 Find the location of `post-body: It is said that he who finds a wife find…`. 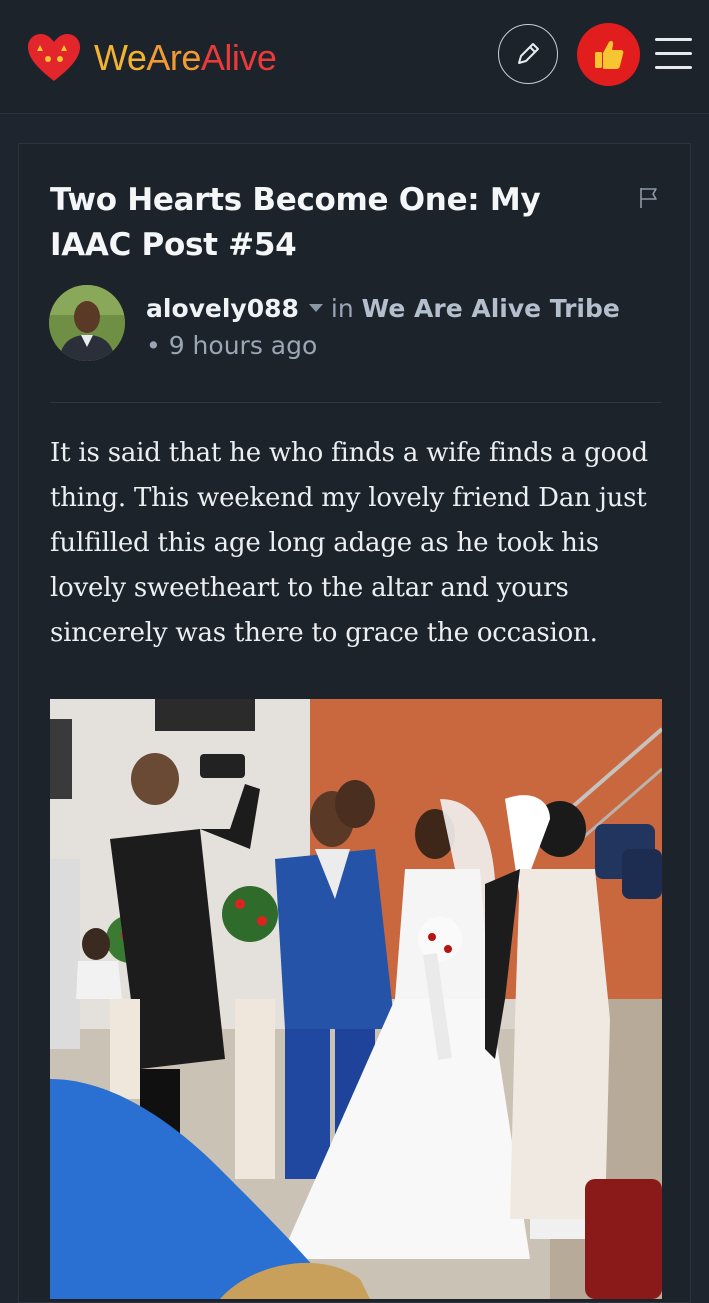

post-body: It is said that he who finds a wife find… is located at coordinates (349, 543).